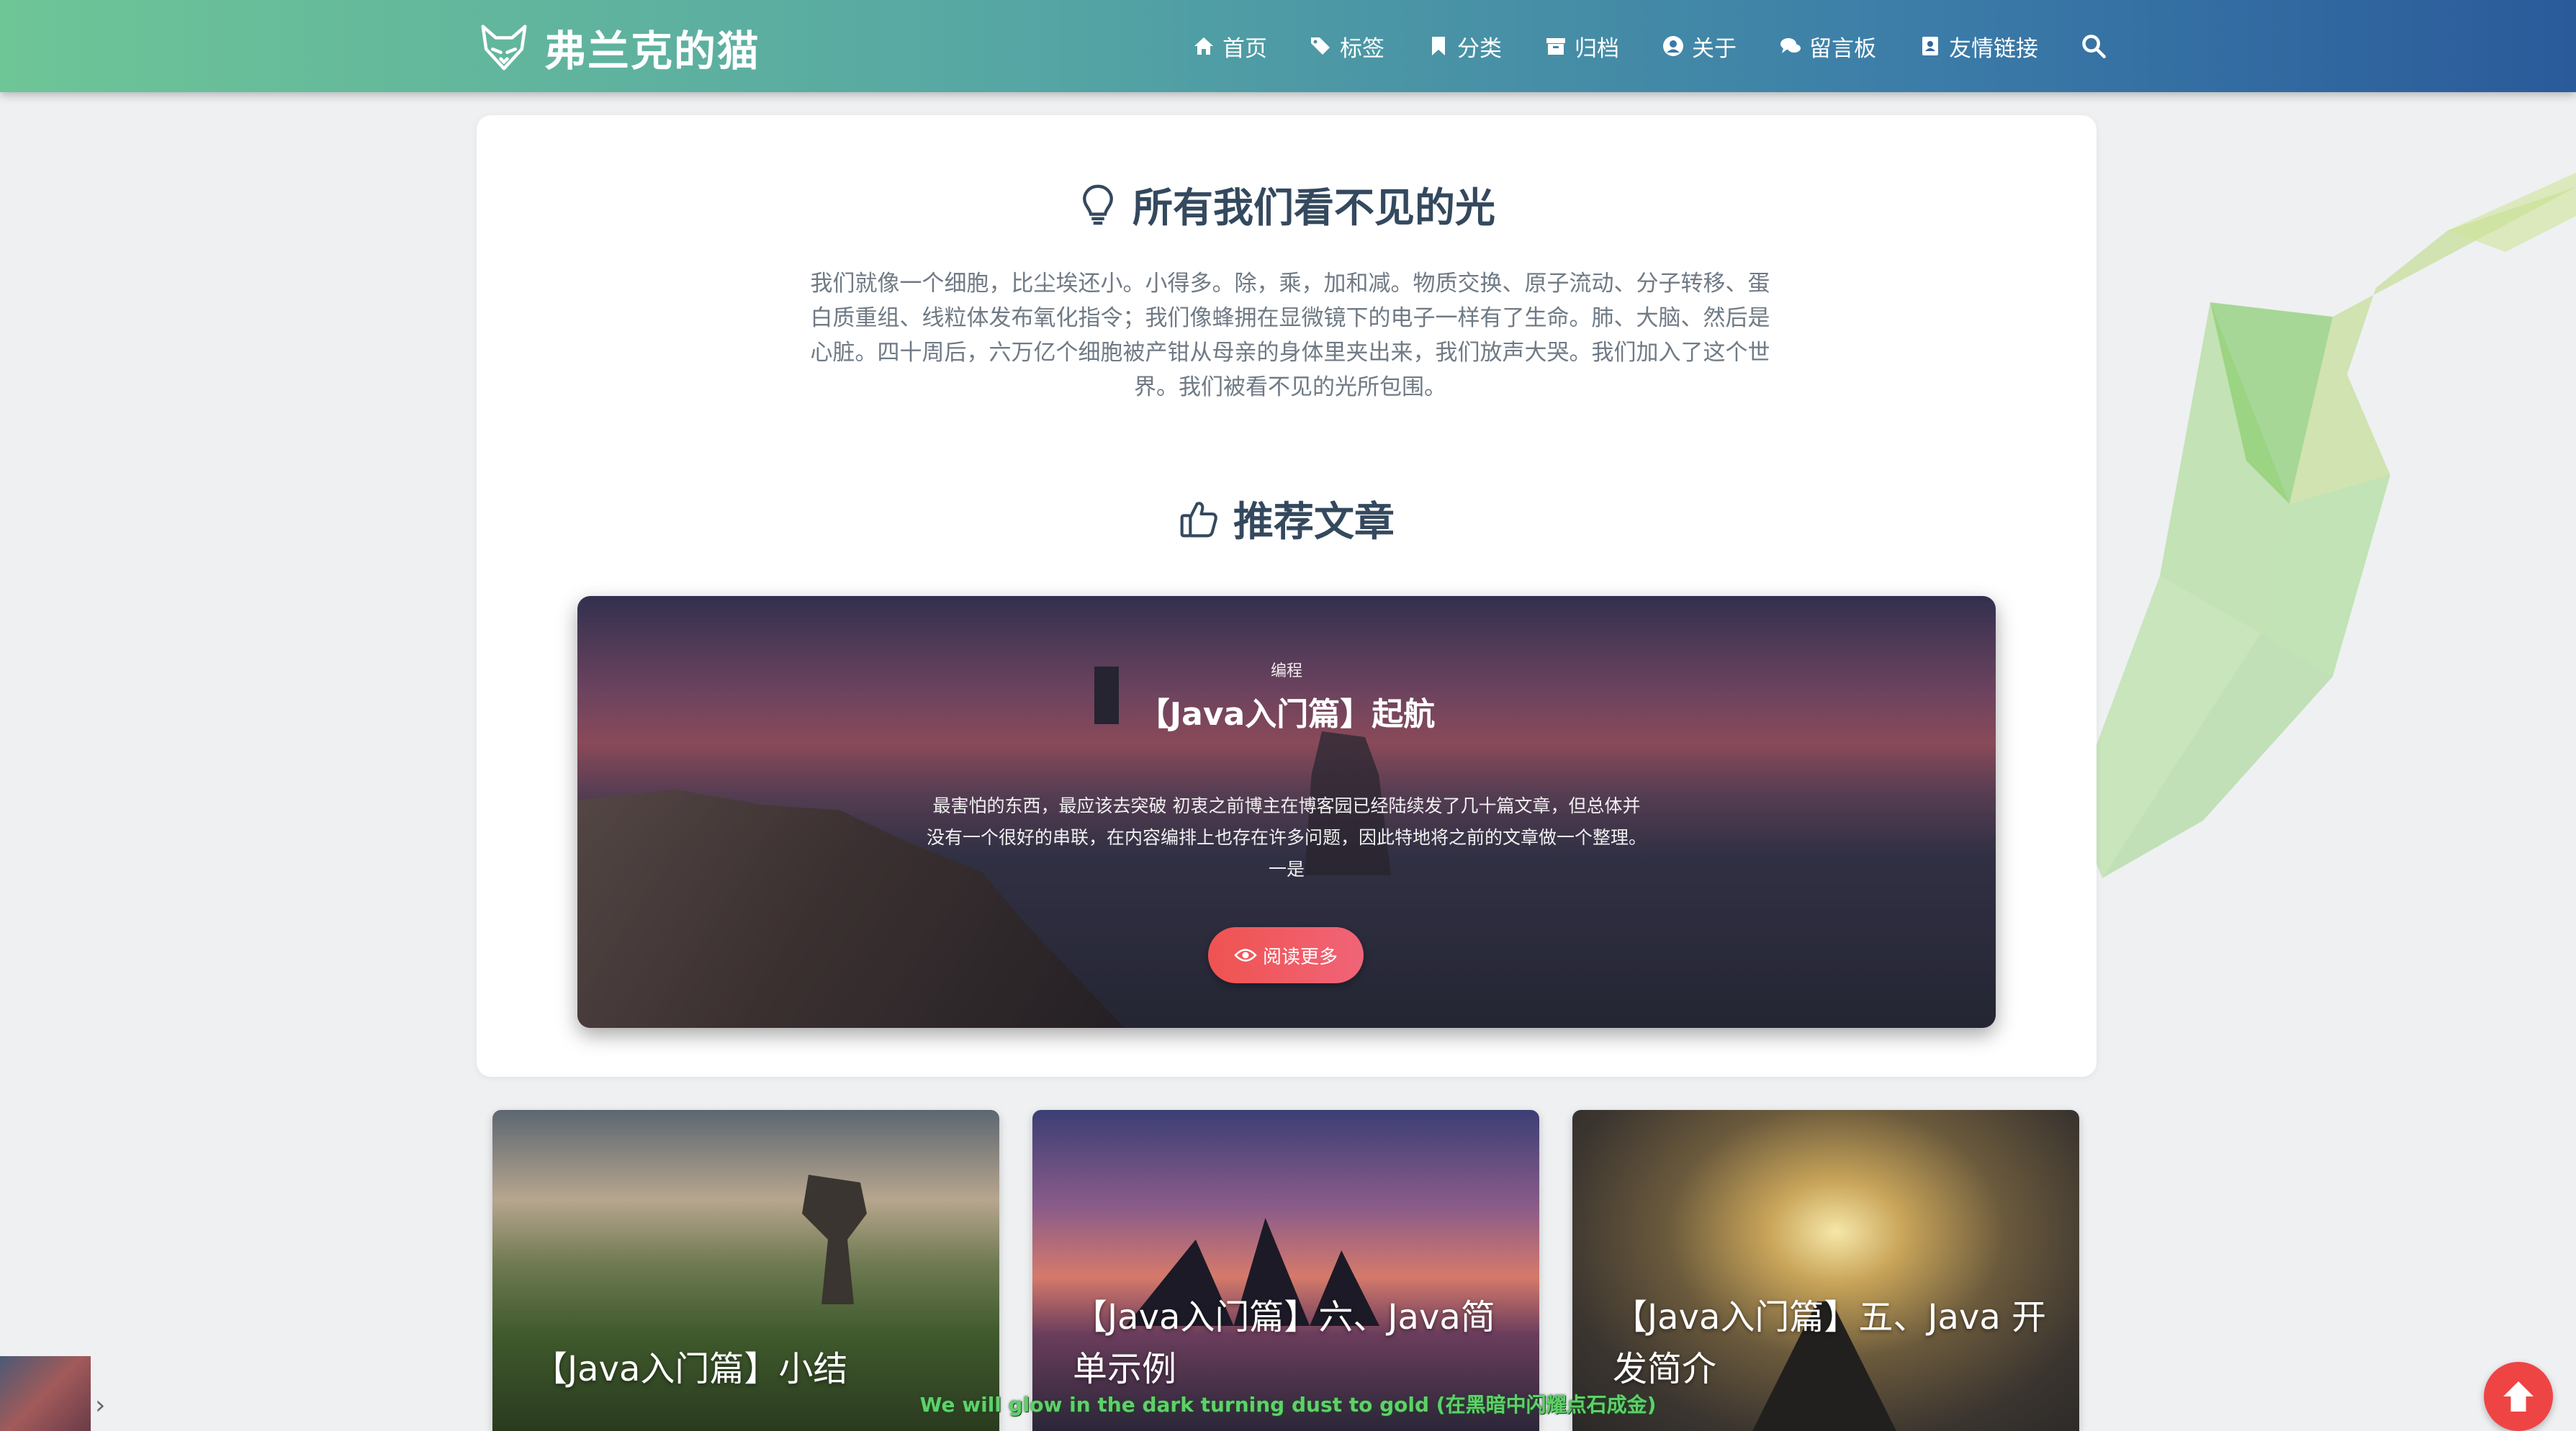  What do you see at coordinates (1245, 955) in the screenshot?
I see `eye-icon` at bounding box center [1245, 955].